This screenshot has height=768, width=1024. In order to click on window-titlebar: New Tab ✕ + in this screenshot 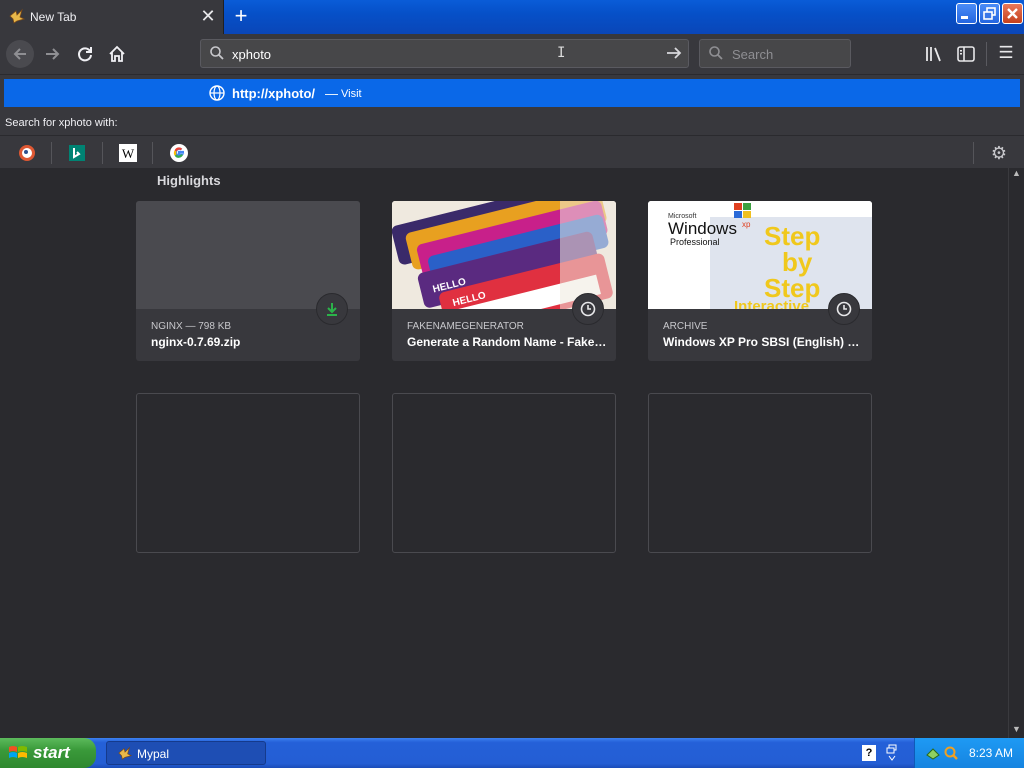, I will do `click(512, 17)`.